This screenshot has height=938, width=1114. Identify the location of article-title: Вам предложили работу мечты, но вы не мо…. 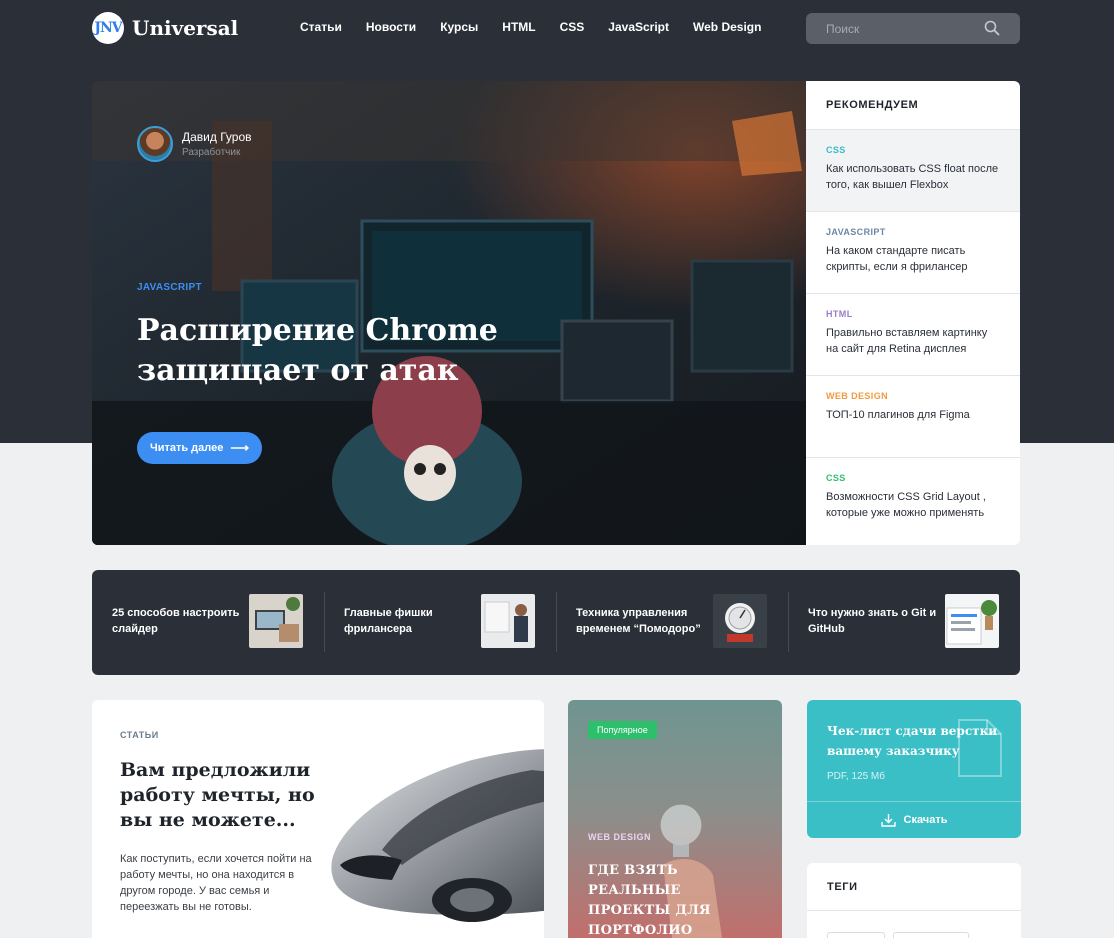
(220, 795).